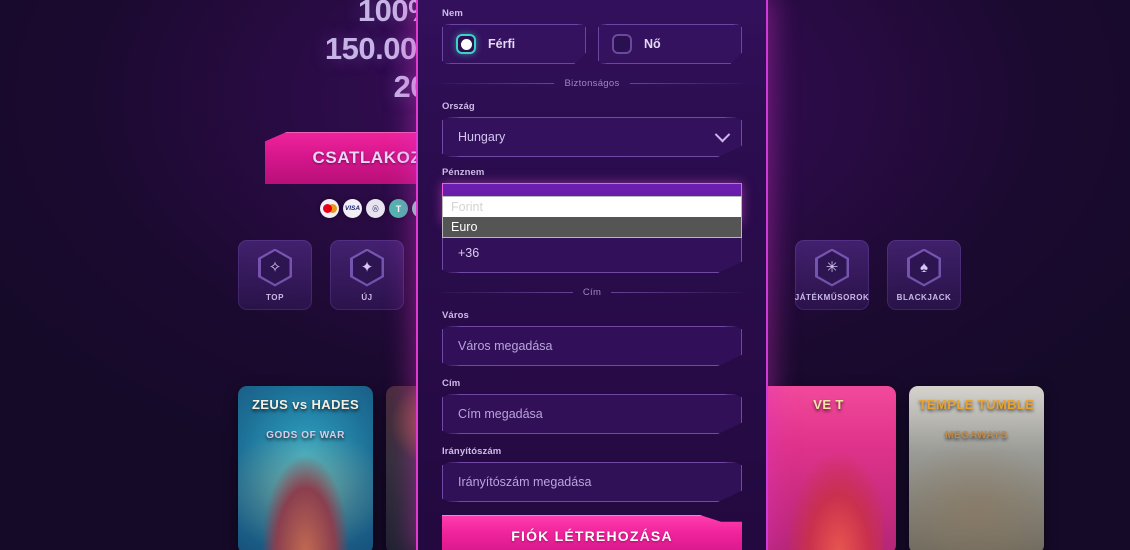  I want to click on create-account-button: FIÓK LÉTREHOZÁSA, so click(592, 532).